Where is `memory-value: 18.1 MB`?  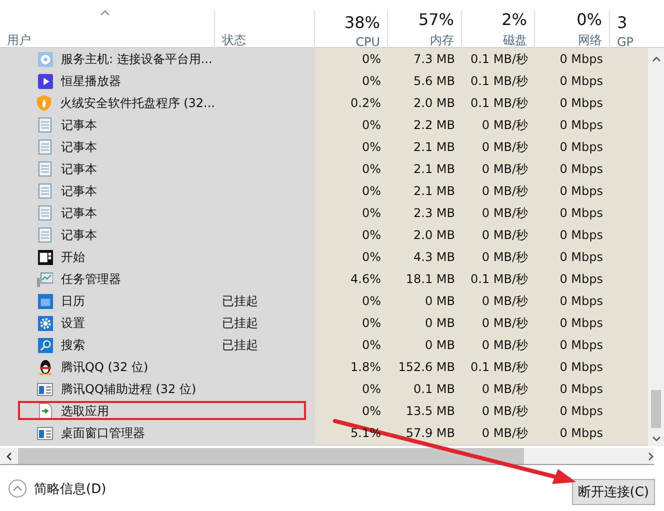 memory-value: 18.1 MB is located at coordinates (430, 279).